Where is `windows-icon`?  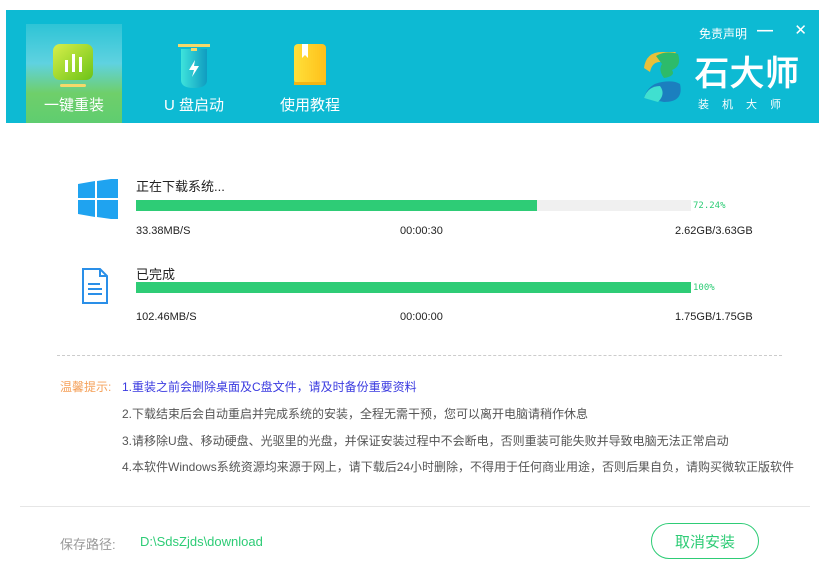 windows-icon is located at coordinates (98, 199).